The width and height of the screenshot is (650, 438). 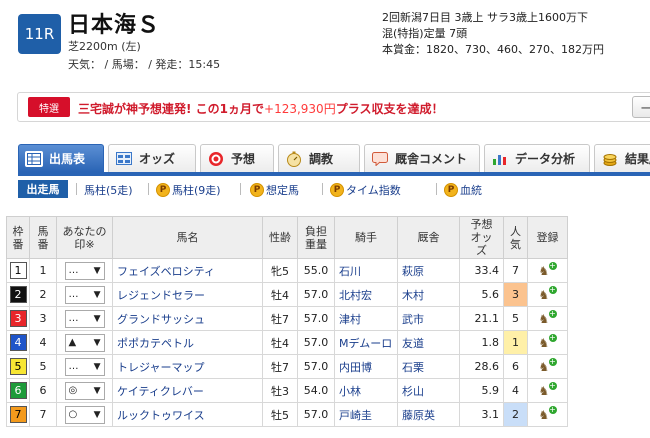 I want to click on tab-data-analysis: データ分析, so click(x=537, y=158).